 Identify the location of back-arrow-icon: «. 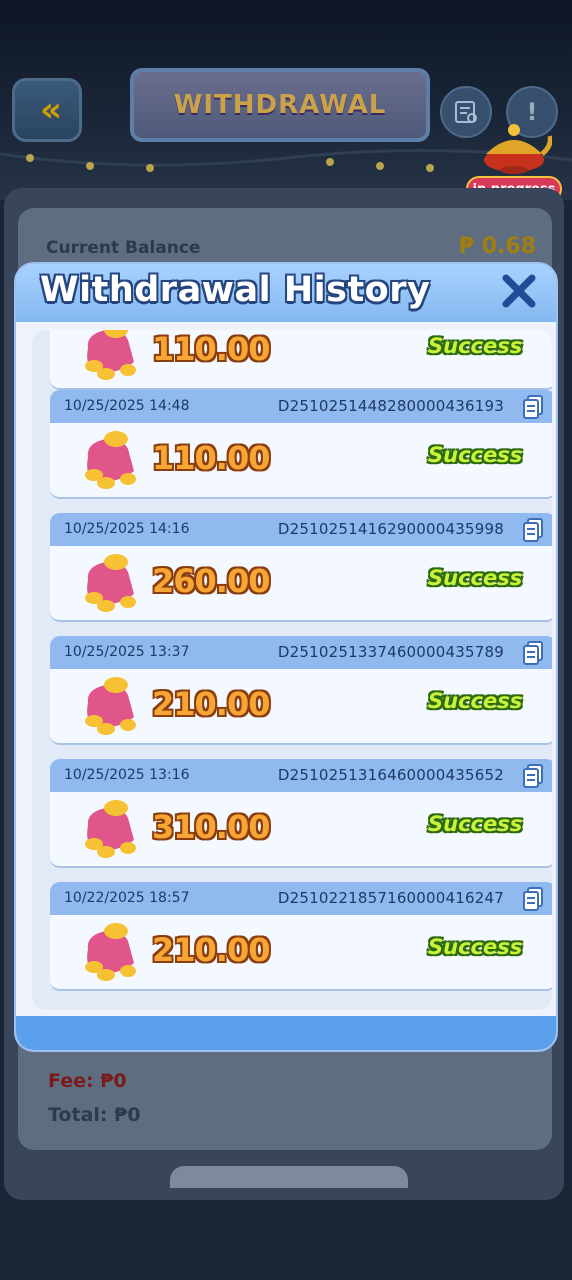
(51, 110).